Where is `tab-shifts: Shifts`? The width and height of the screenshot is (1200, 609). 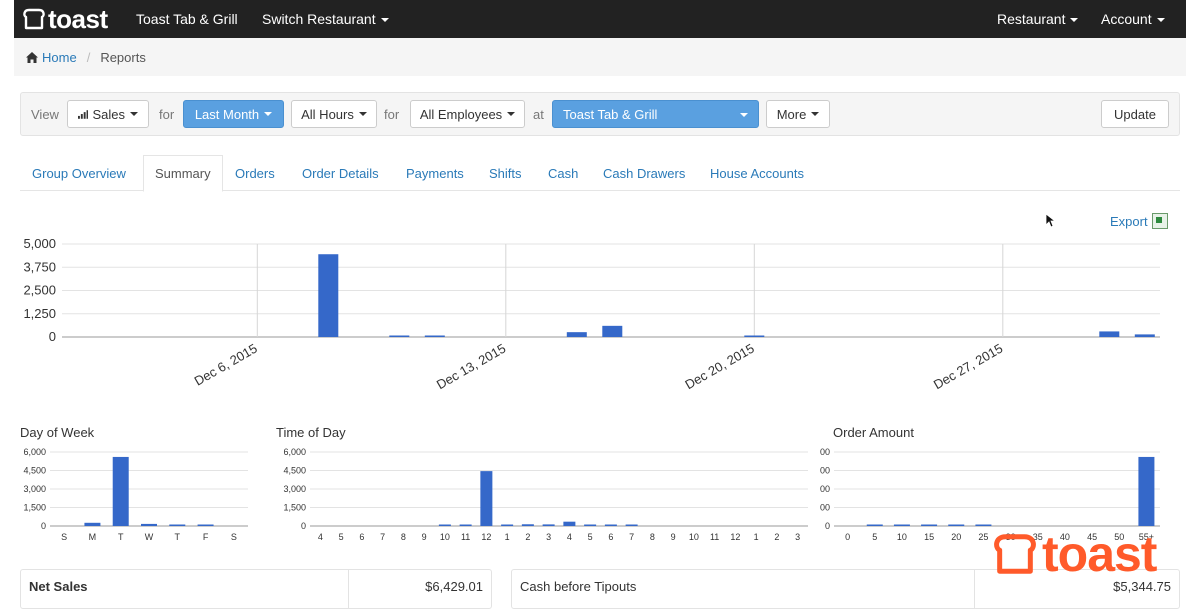
tab-shifts: Shifts is located at coordinates (505, 173).